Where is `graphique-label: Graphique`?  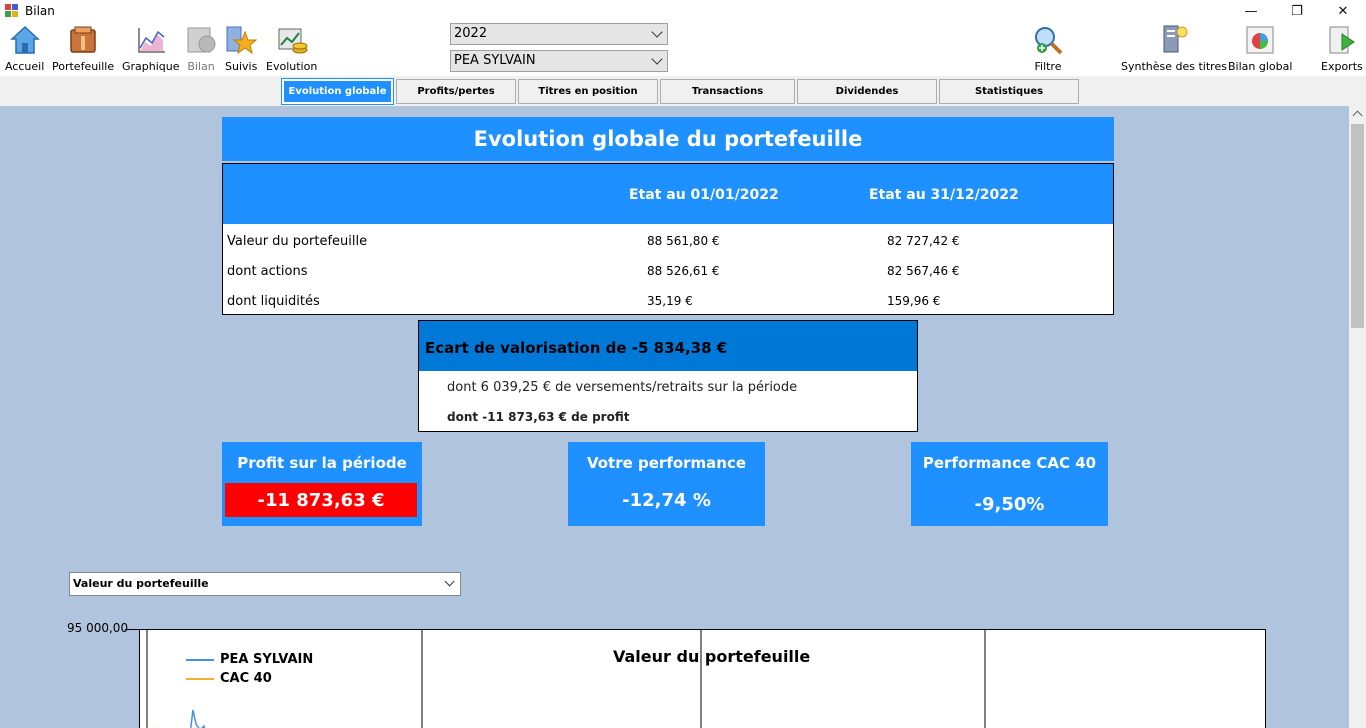
graphique-label: Graphique is located at coordinates (151, 66).